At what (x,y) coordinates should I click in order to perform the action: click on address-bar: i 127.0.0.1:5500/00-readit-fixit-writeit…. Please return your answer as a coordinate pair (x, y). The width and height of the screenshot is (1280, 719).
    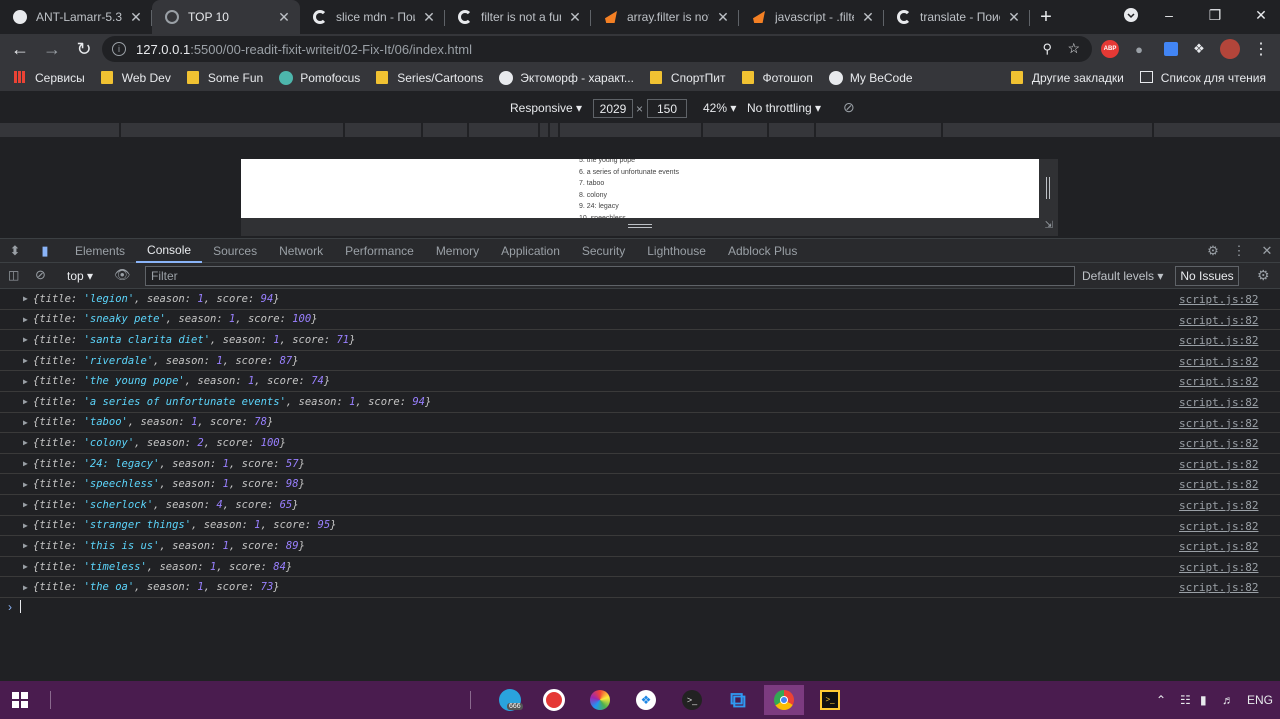
    Looking at the image, I should click on (597, 49).